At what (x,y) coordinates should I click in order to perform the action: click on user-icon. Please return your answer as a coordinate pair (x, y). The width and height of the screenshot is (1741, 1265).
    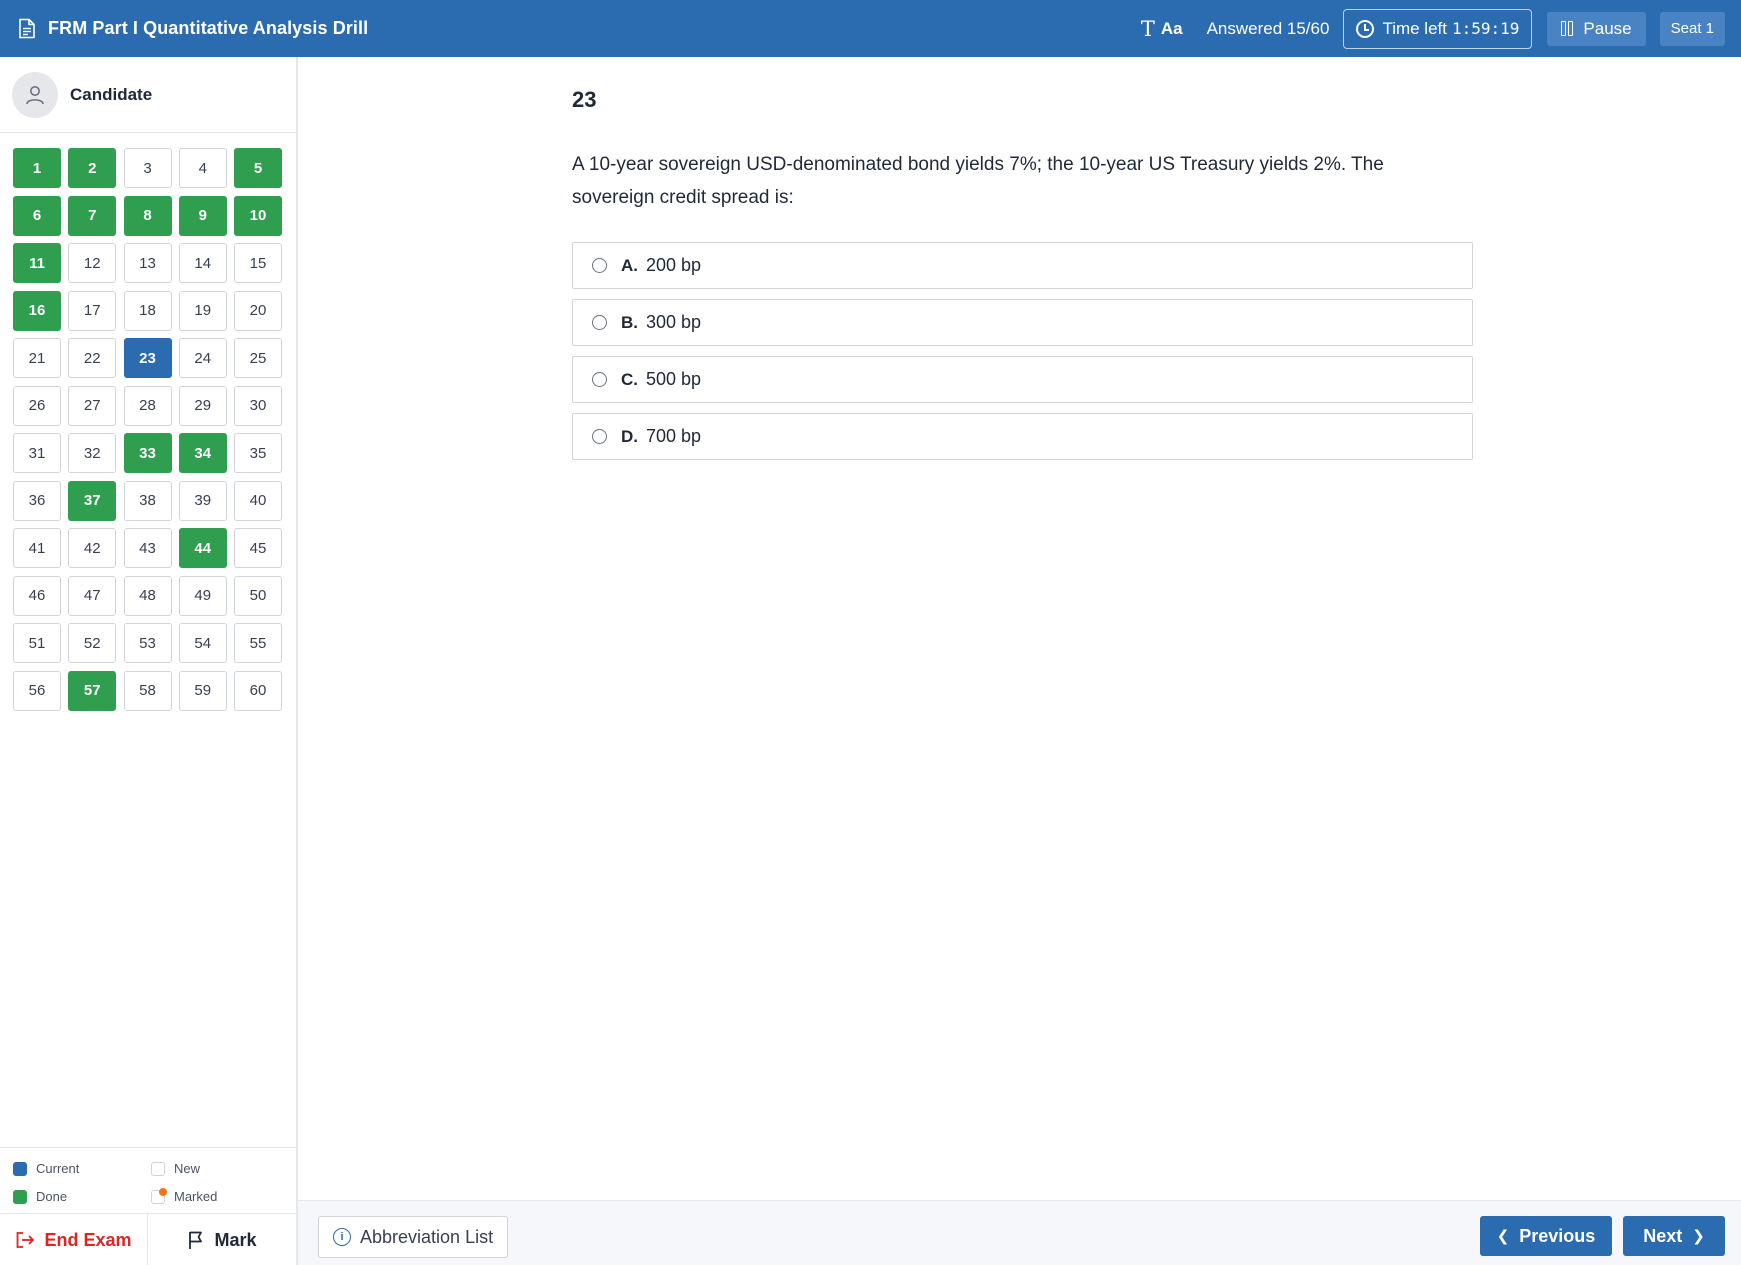
    Looking at the image, I should click on (35, 94).